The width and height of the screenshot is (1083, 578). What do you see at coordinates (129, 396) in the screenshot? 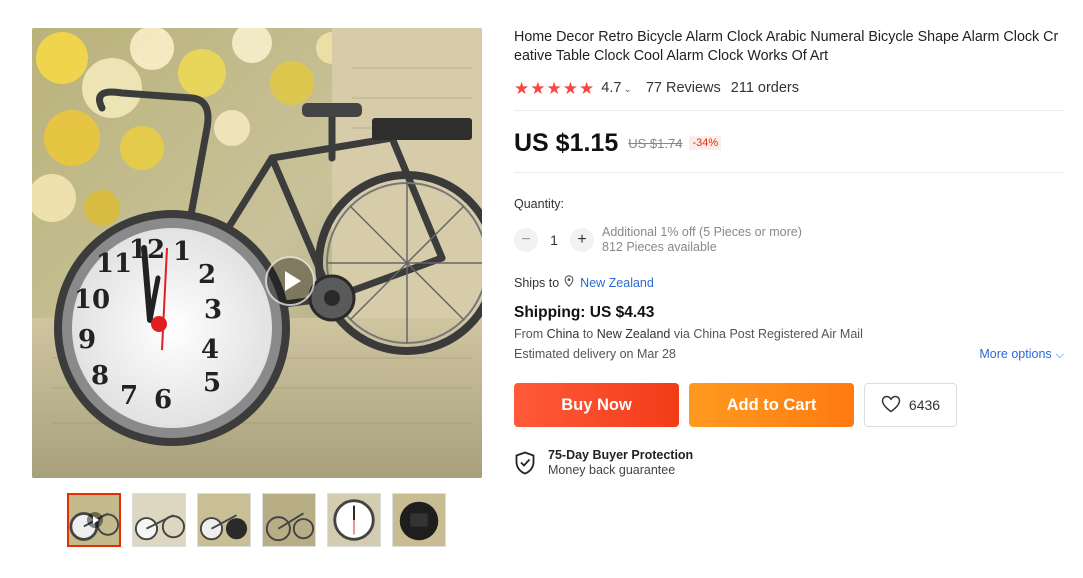
I see `svg-text: 7` at bounding box center [129, 396].